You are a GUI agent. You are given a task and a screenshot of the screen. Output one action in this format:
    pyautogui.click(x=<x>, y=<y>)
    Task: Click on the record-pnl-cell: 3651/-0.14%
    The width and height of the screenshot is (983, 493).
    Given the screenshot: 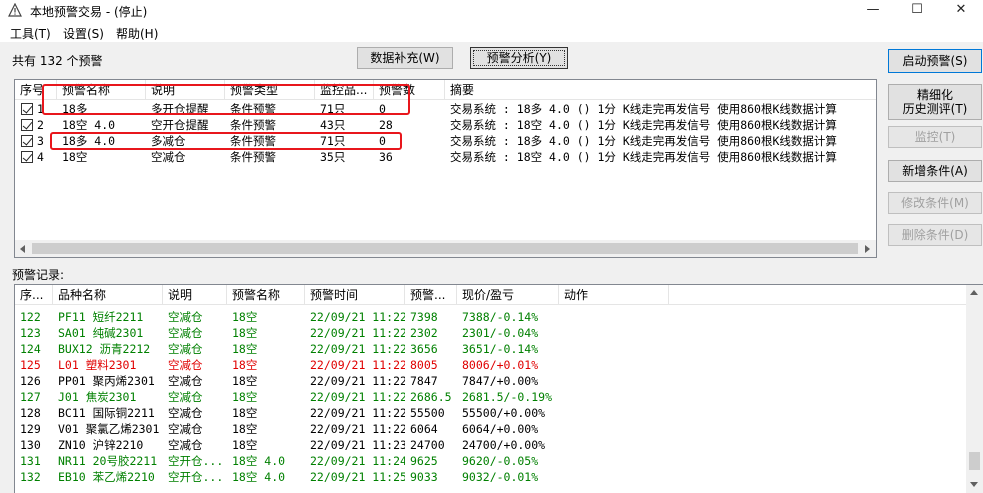 What is the action you would take?
    pyautogui.click(x=500, y=349)
    